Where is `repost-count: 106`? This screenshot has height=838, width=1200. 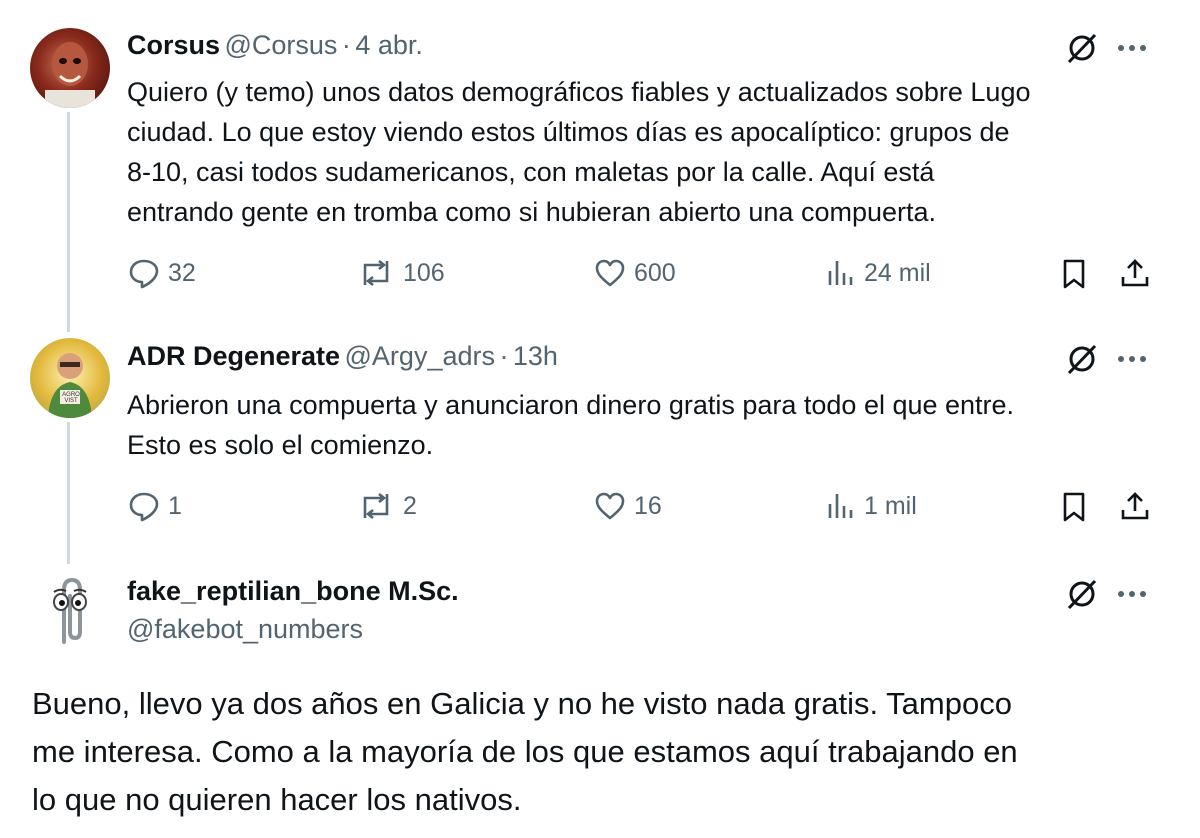 repost-count: 106 is located at coordinates (424, 272).